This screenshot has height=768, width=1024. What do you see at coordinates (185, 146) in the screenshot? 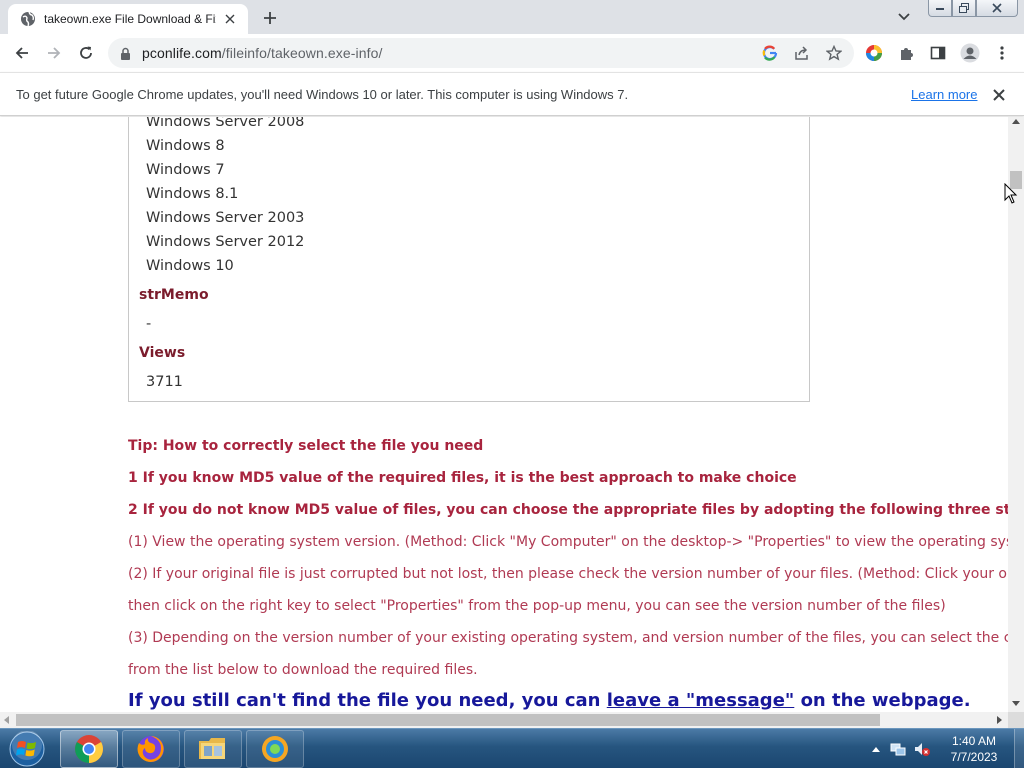
I see `os-item: Windows 8` at bounding box center [185, 146].